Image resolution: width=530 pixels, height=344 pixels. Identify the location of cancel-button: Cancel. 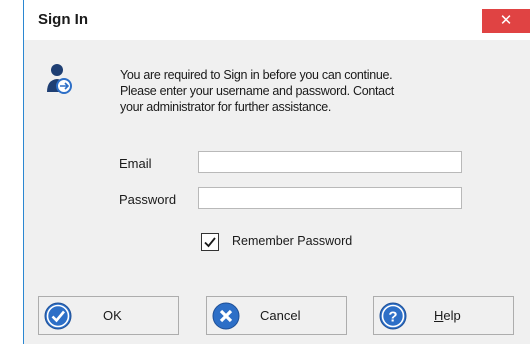
(276, 315).